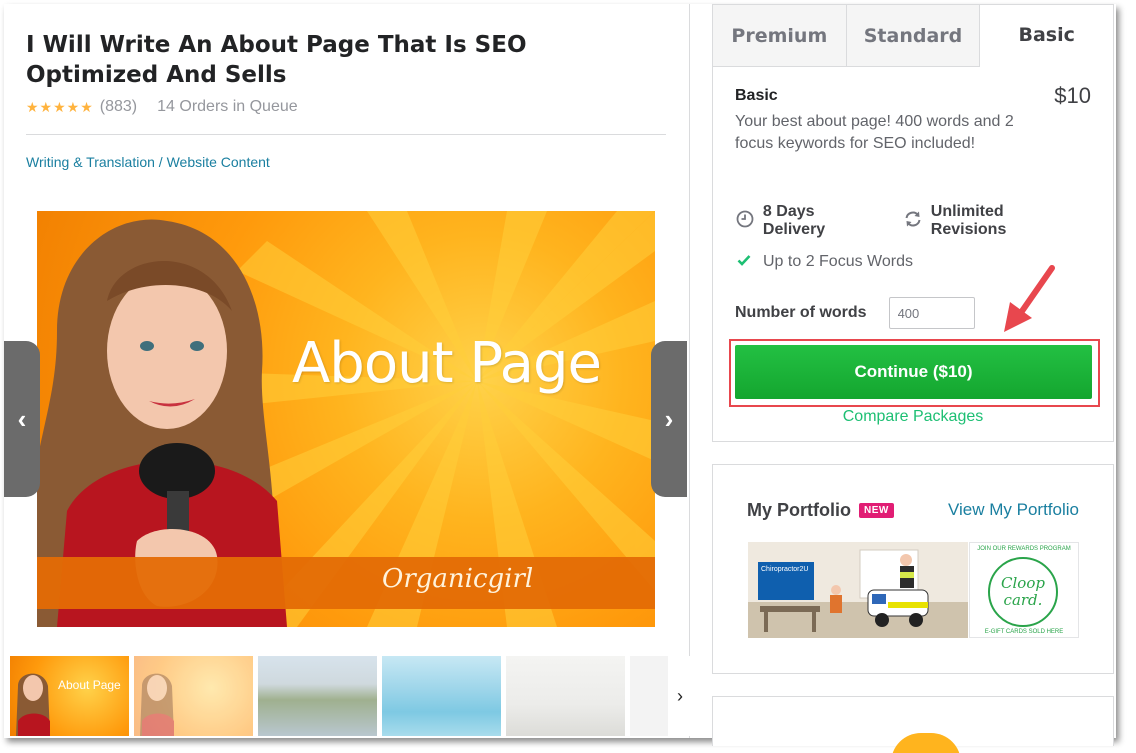 This screenshot has width=1136, height=753. Describe the element at coordinates (838, 261) in the screenshot. I see `focus-words-text: Up to 2 Focus Words` at that location.